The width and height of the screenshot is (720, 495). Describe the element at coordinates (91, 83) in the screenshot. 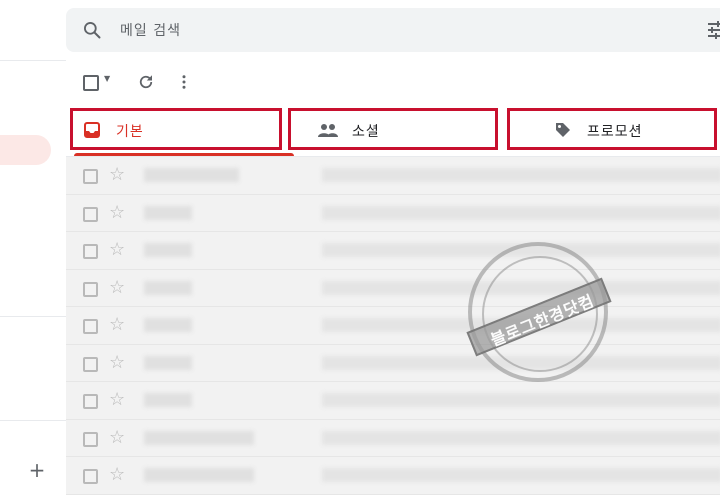

I see `select-all-checkbox` at that location.